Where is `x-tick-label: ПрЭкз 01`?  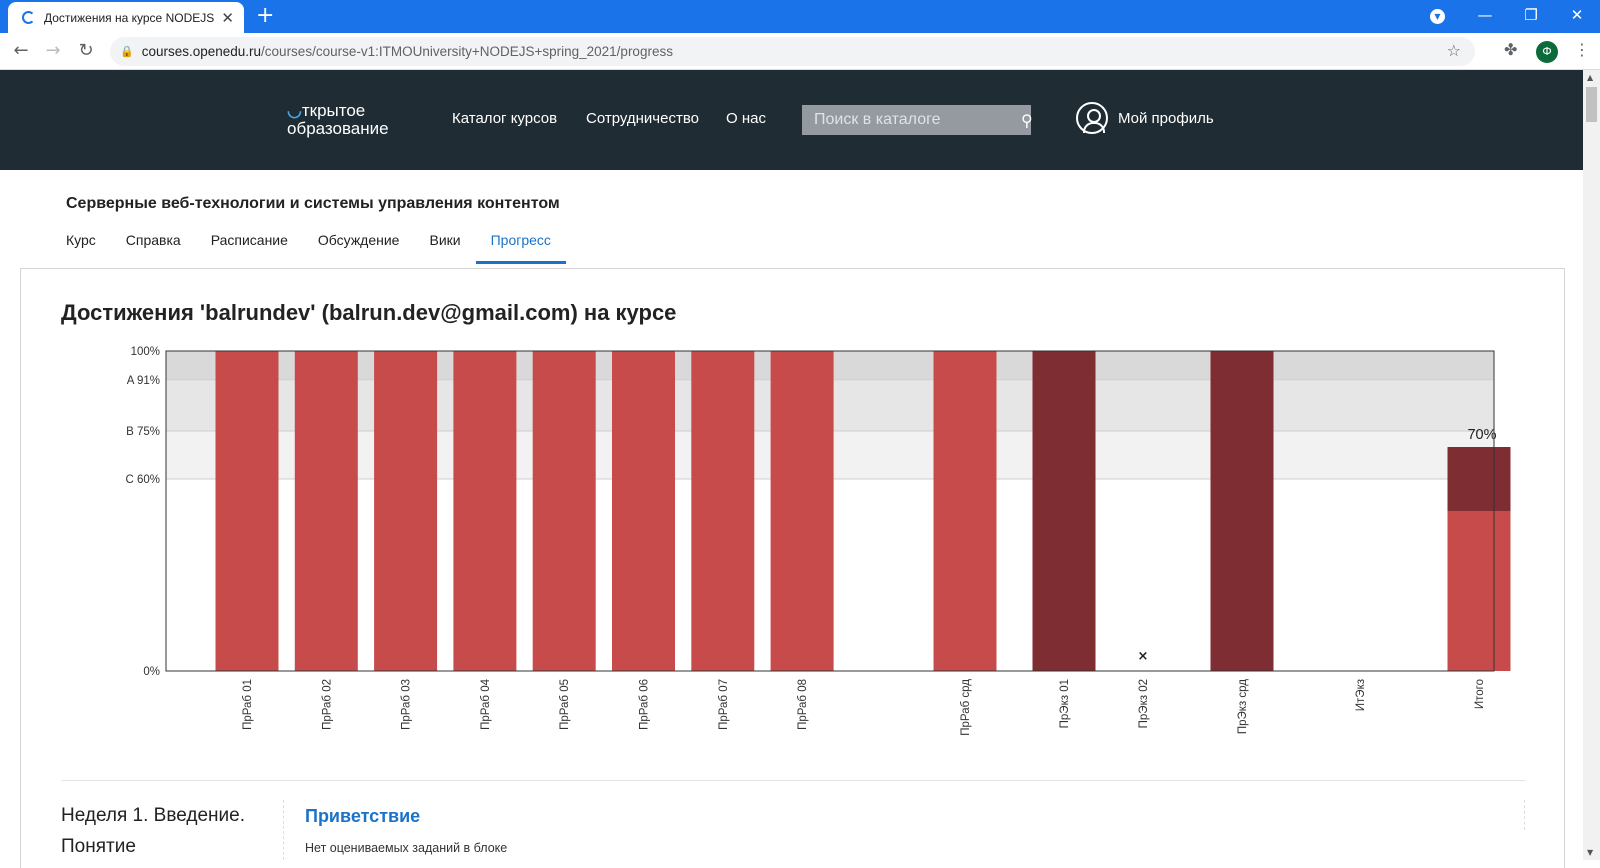
x-tick-label: ПрЭкз 01 is located at coordinates (1065, 703).